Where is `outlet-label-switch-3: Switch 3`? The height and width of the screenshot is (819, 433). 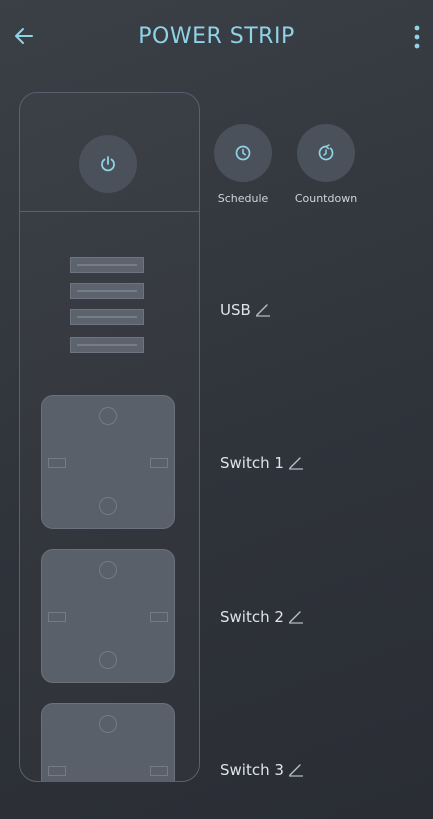
outlet-label-switch-3: Switch 3 is located at coordinates (262, 770).